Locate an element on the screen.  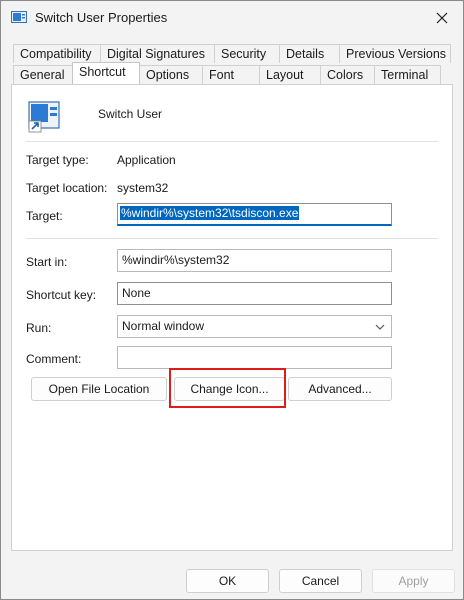
apply-button: Apply is located at coordinates (413, 581).